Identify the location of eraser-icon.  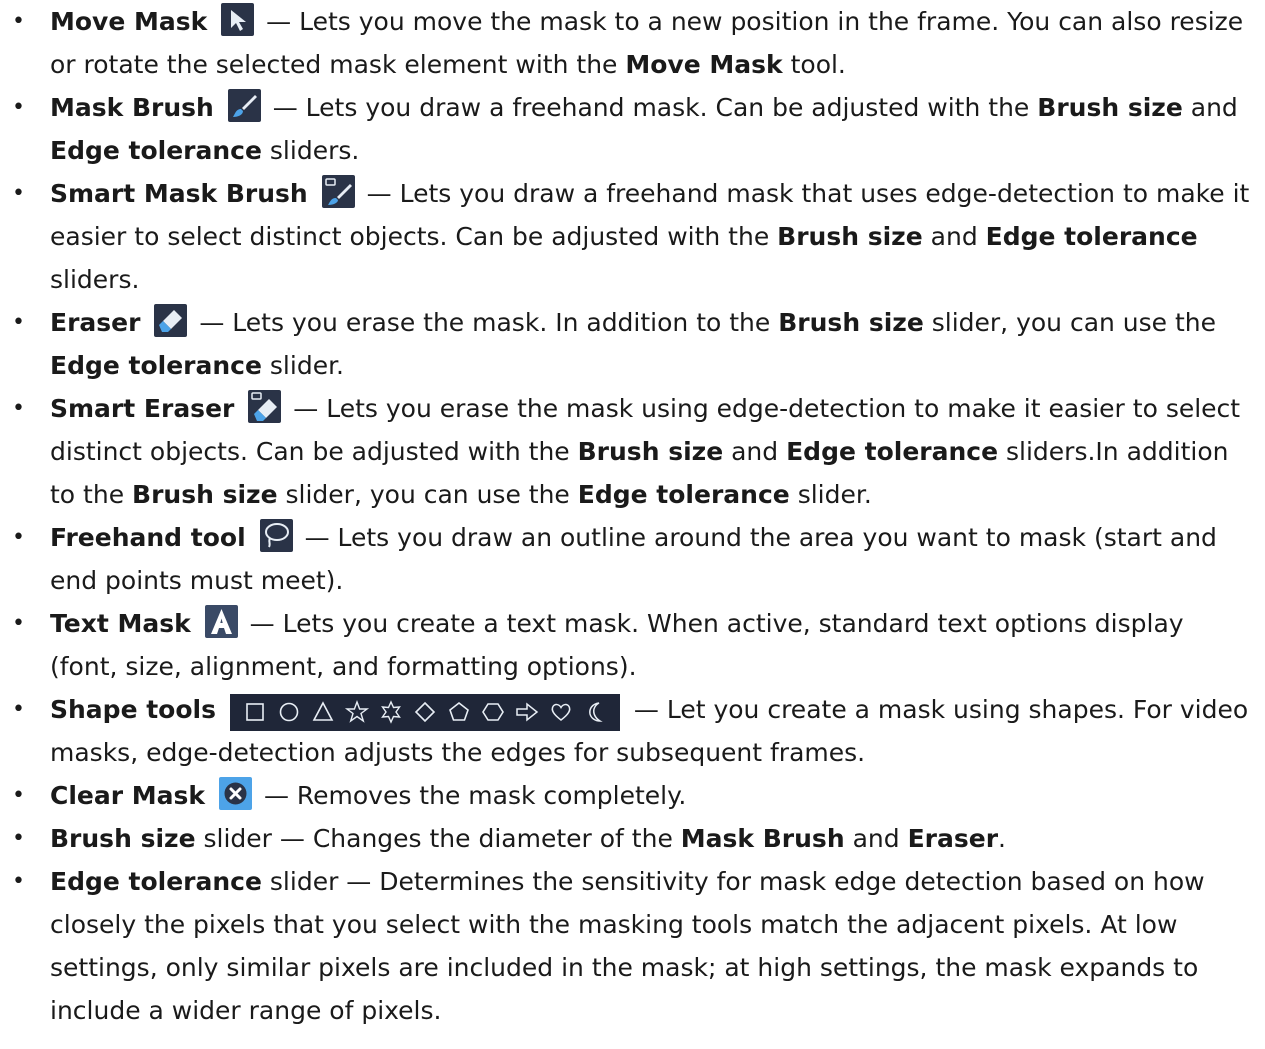
(171, 320).